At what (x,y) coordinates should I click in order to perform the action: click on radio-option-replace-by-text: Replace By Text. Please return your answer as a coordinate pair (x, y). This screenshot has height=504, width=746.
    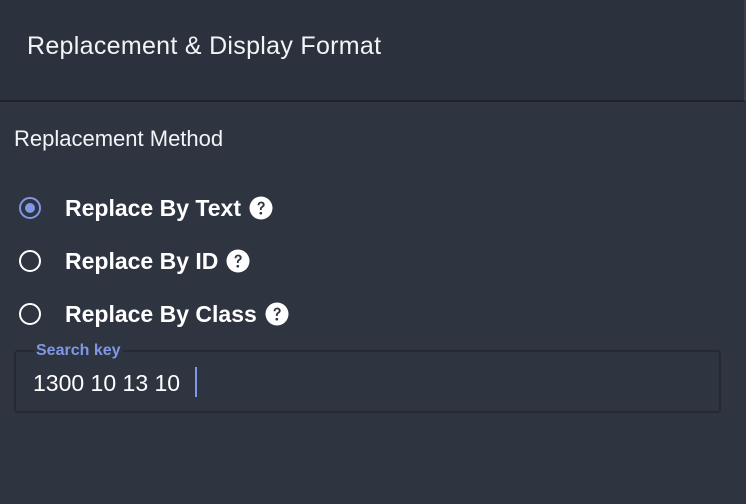
    Looking at the image, I should click on (146, 208).